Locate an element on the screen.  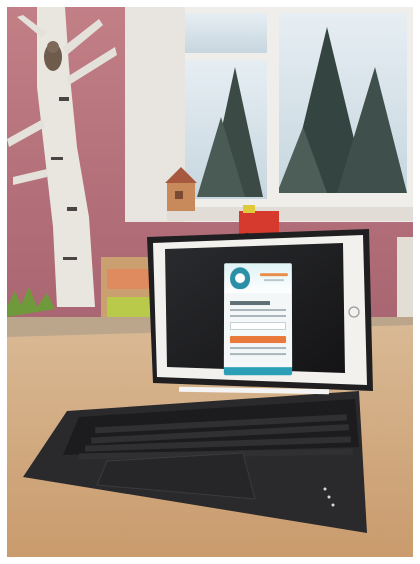
login-button is located at coordinates (258, 340).